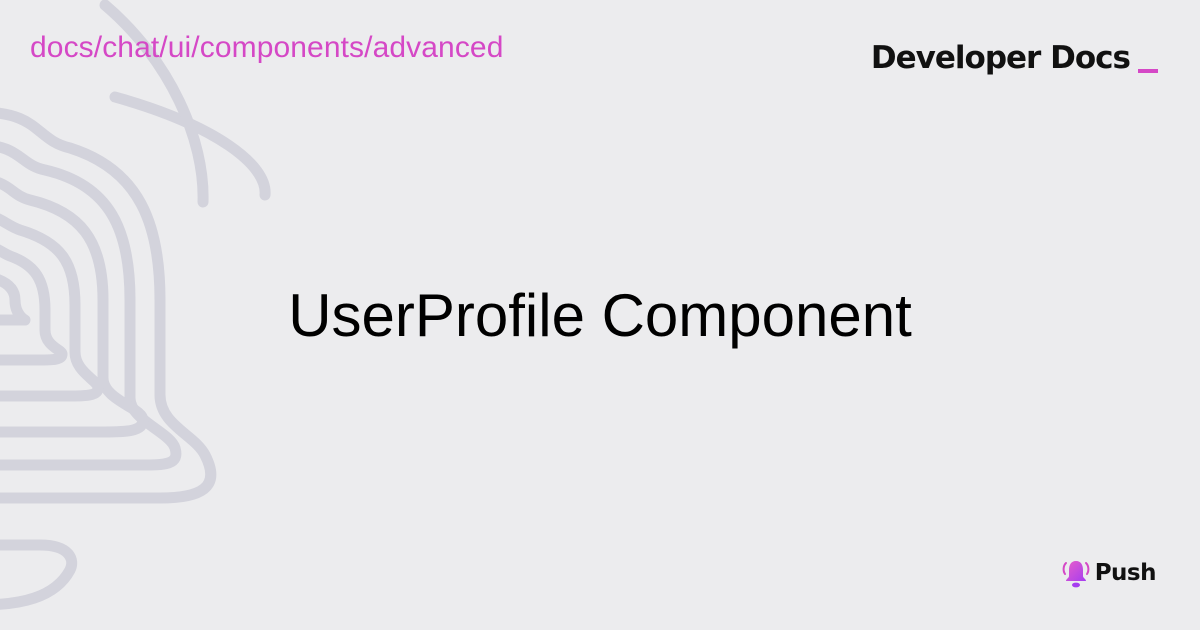 Image resolution: width=1200 pixels, height=630 pixels. I want to click on brand-title: Developer Docs, so click(1001, 58).